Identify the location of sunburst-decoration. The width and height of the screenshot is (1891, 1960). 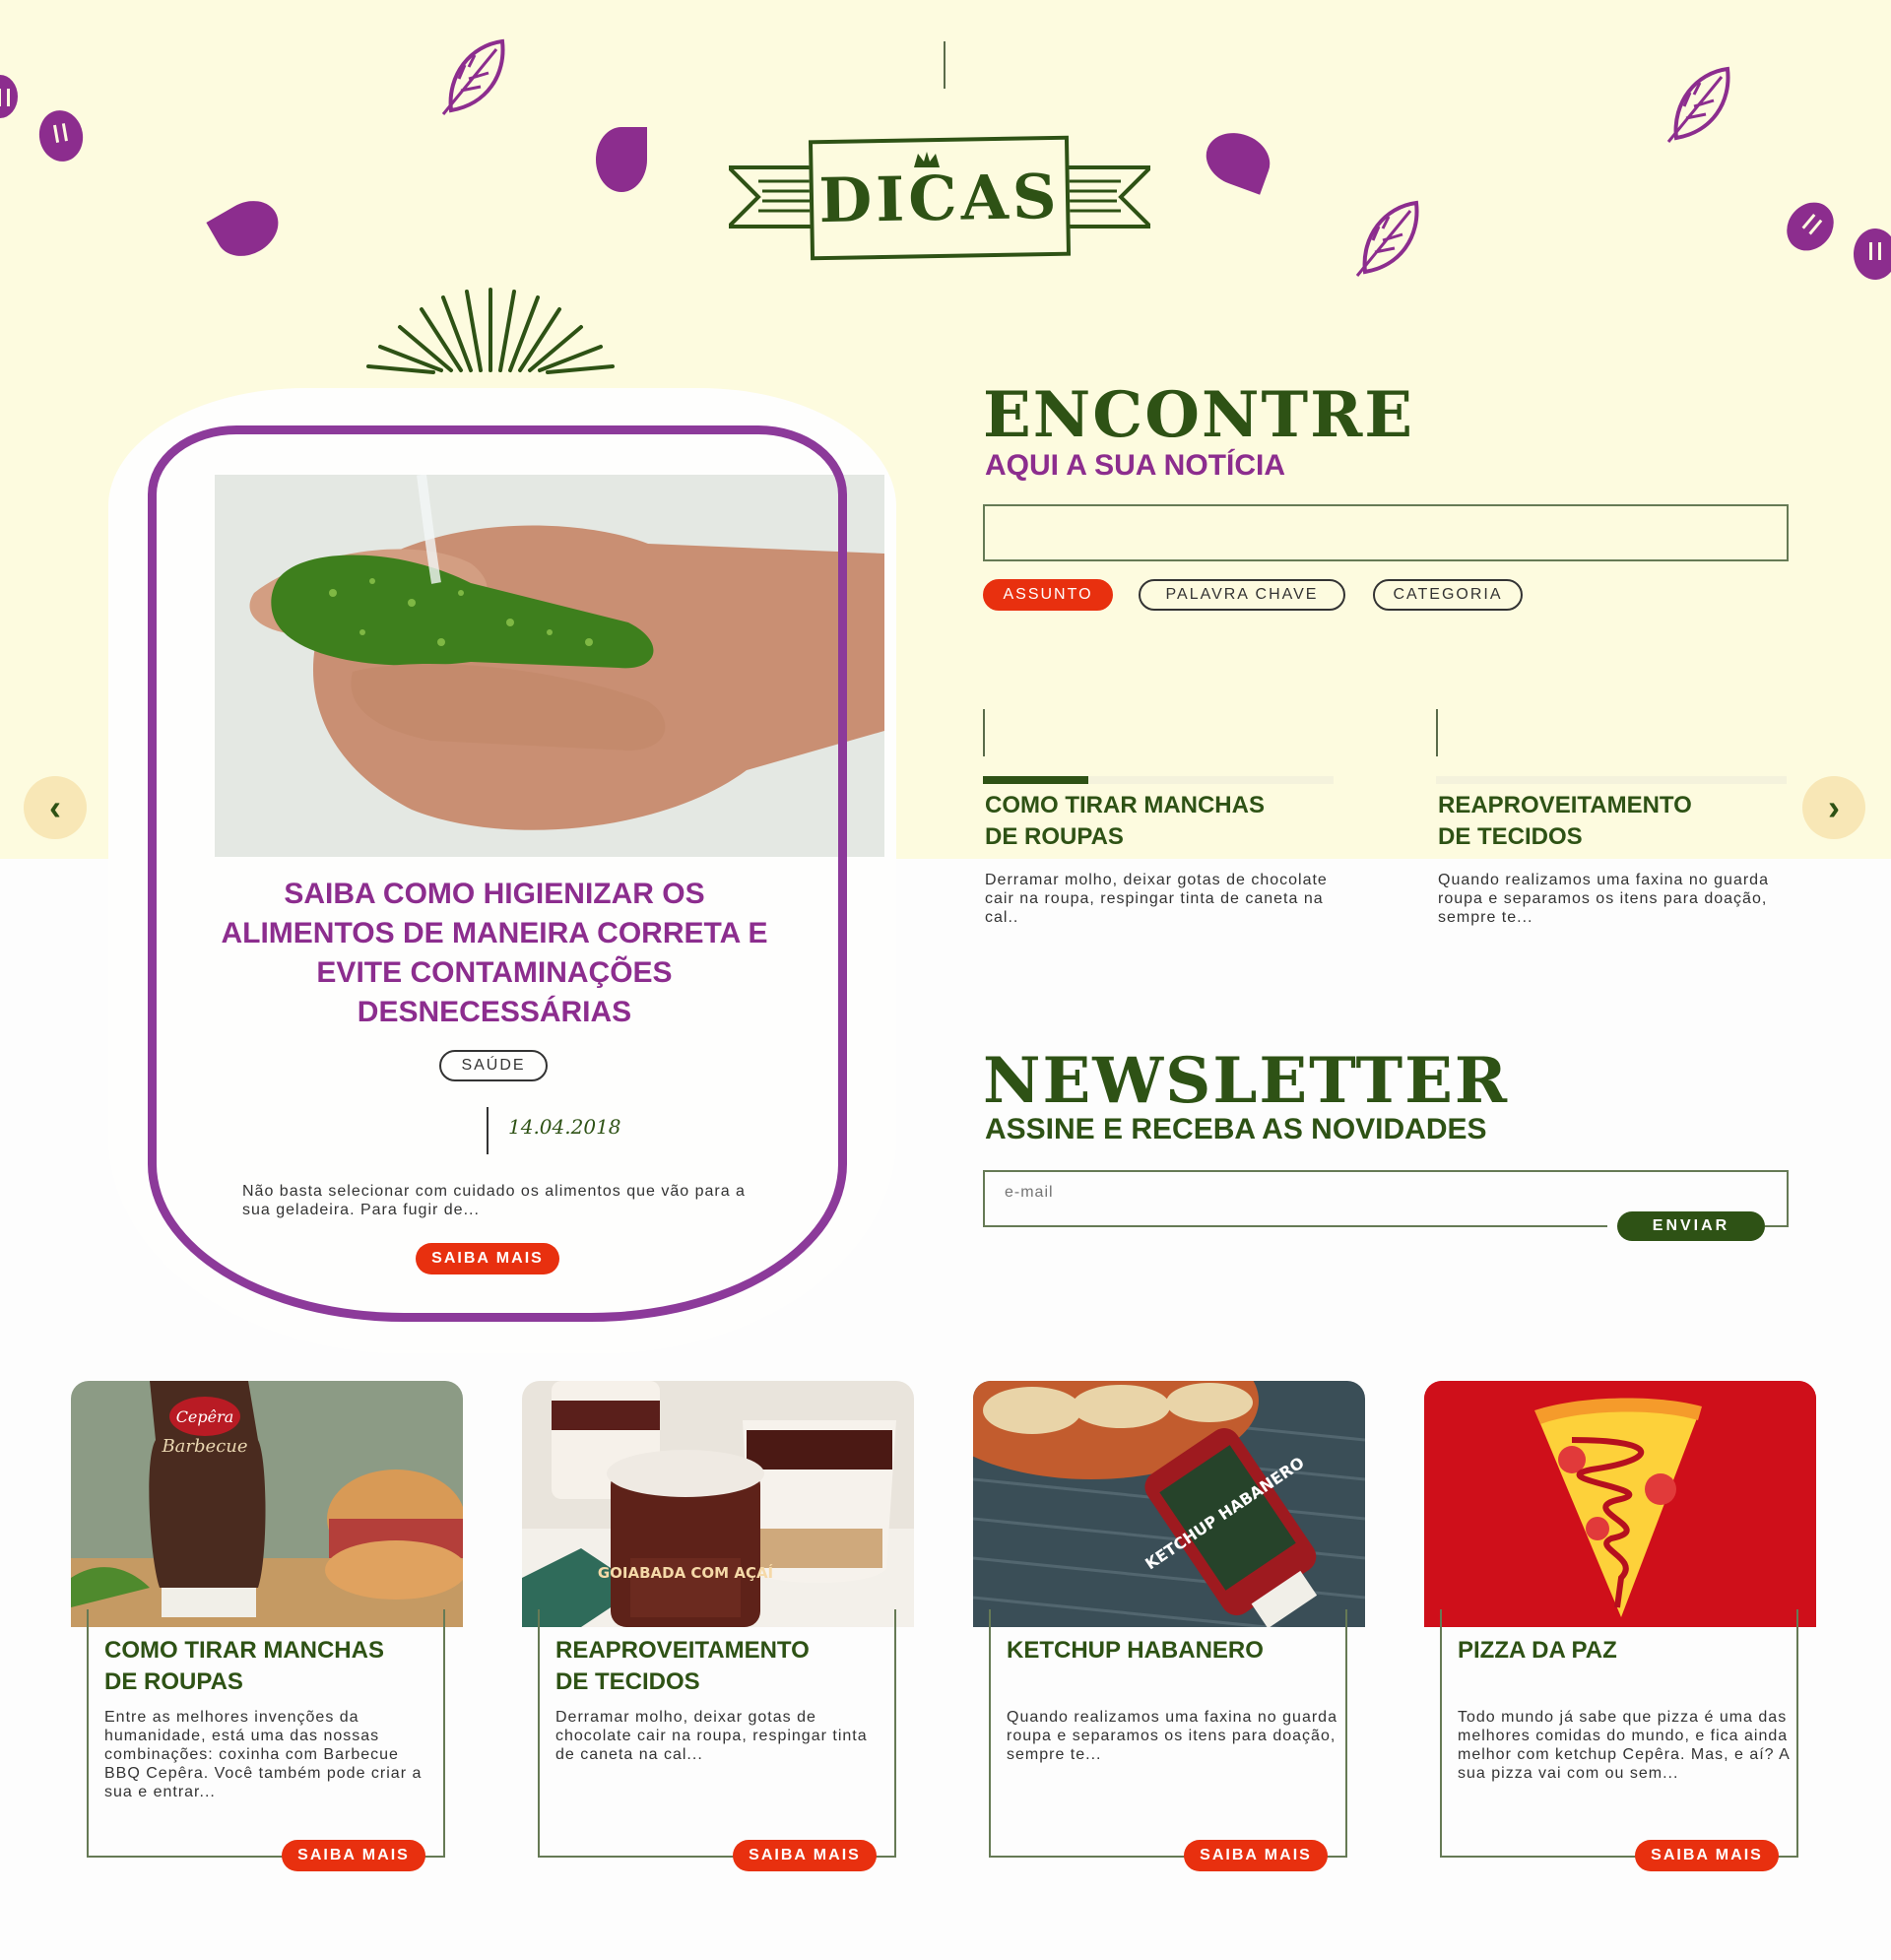
(491, 331).